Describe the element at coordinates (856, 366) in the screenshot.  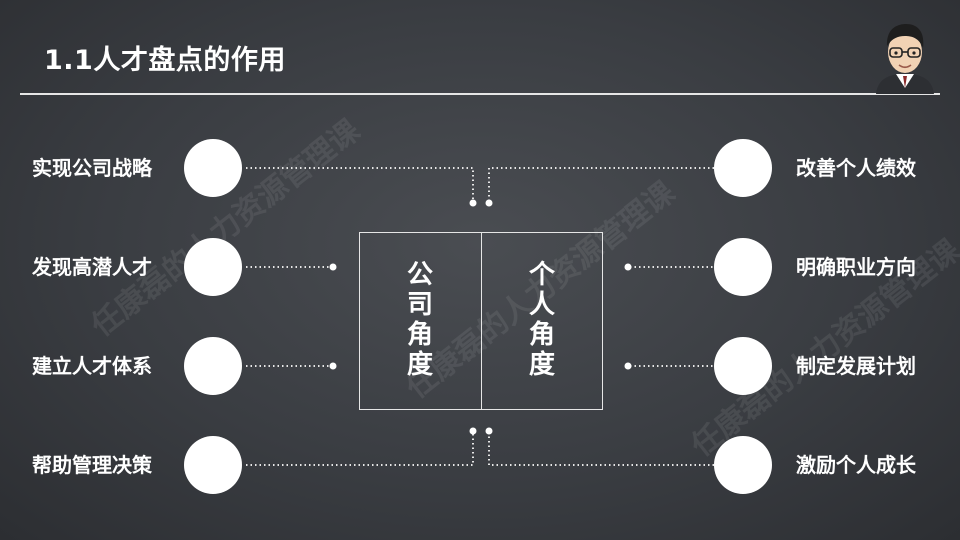
I see `right-item-label: 制定发展计划` at that location.